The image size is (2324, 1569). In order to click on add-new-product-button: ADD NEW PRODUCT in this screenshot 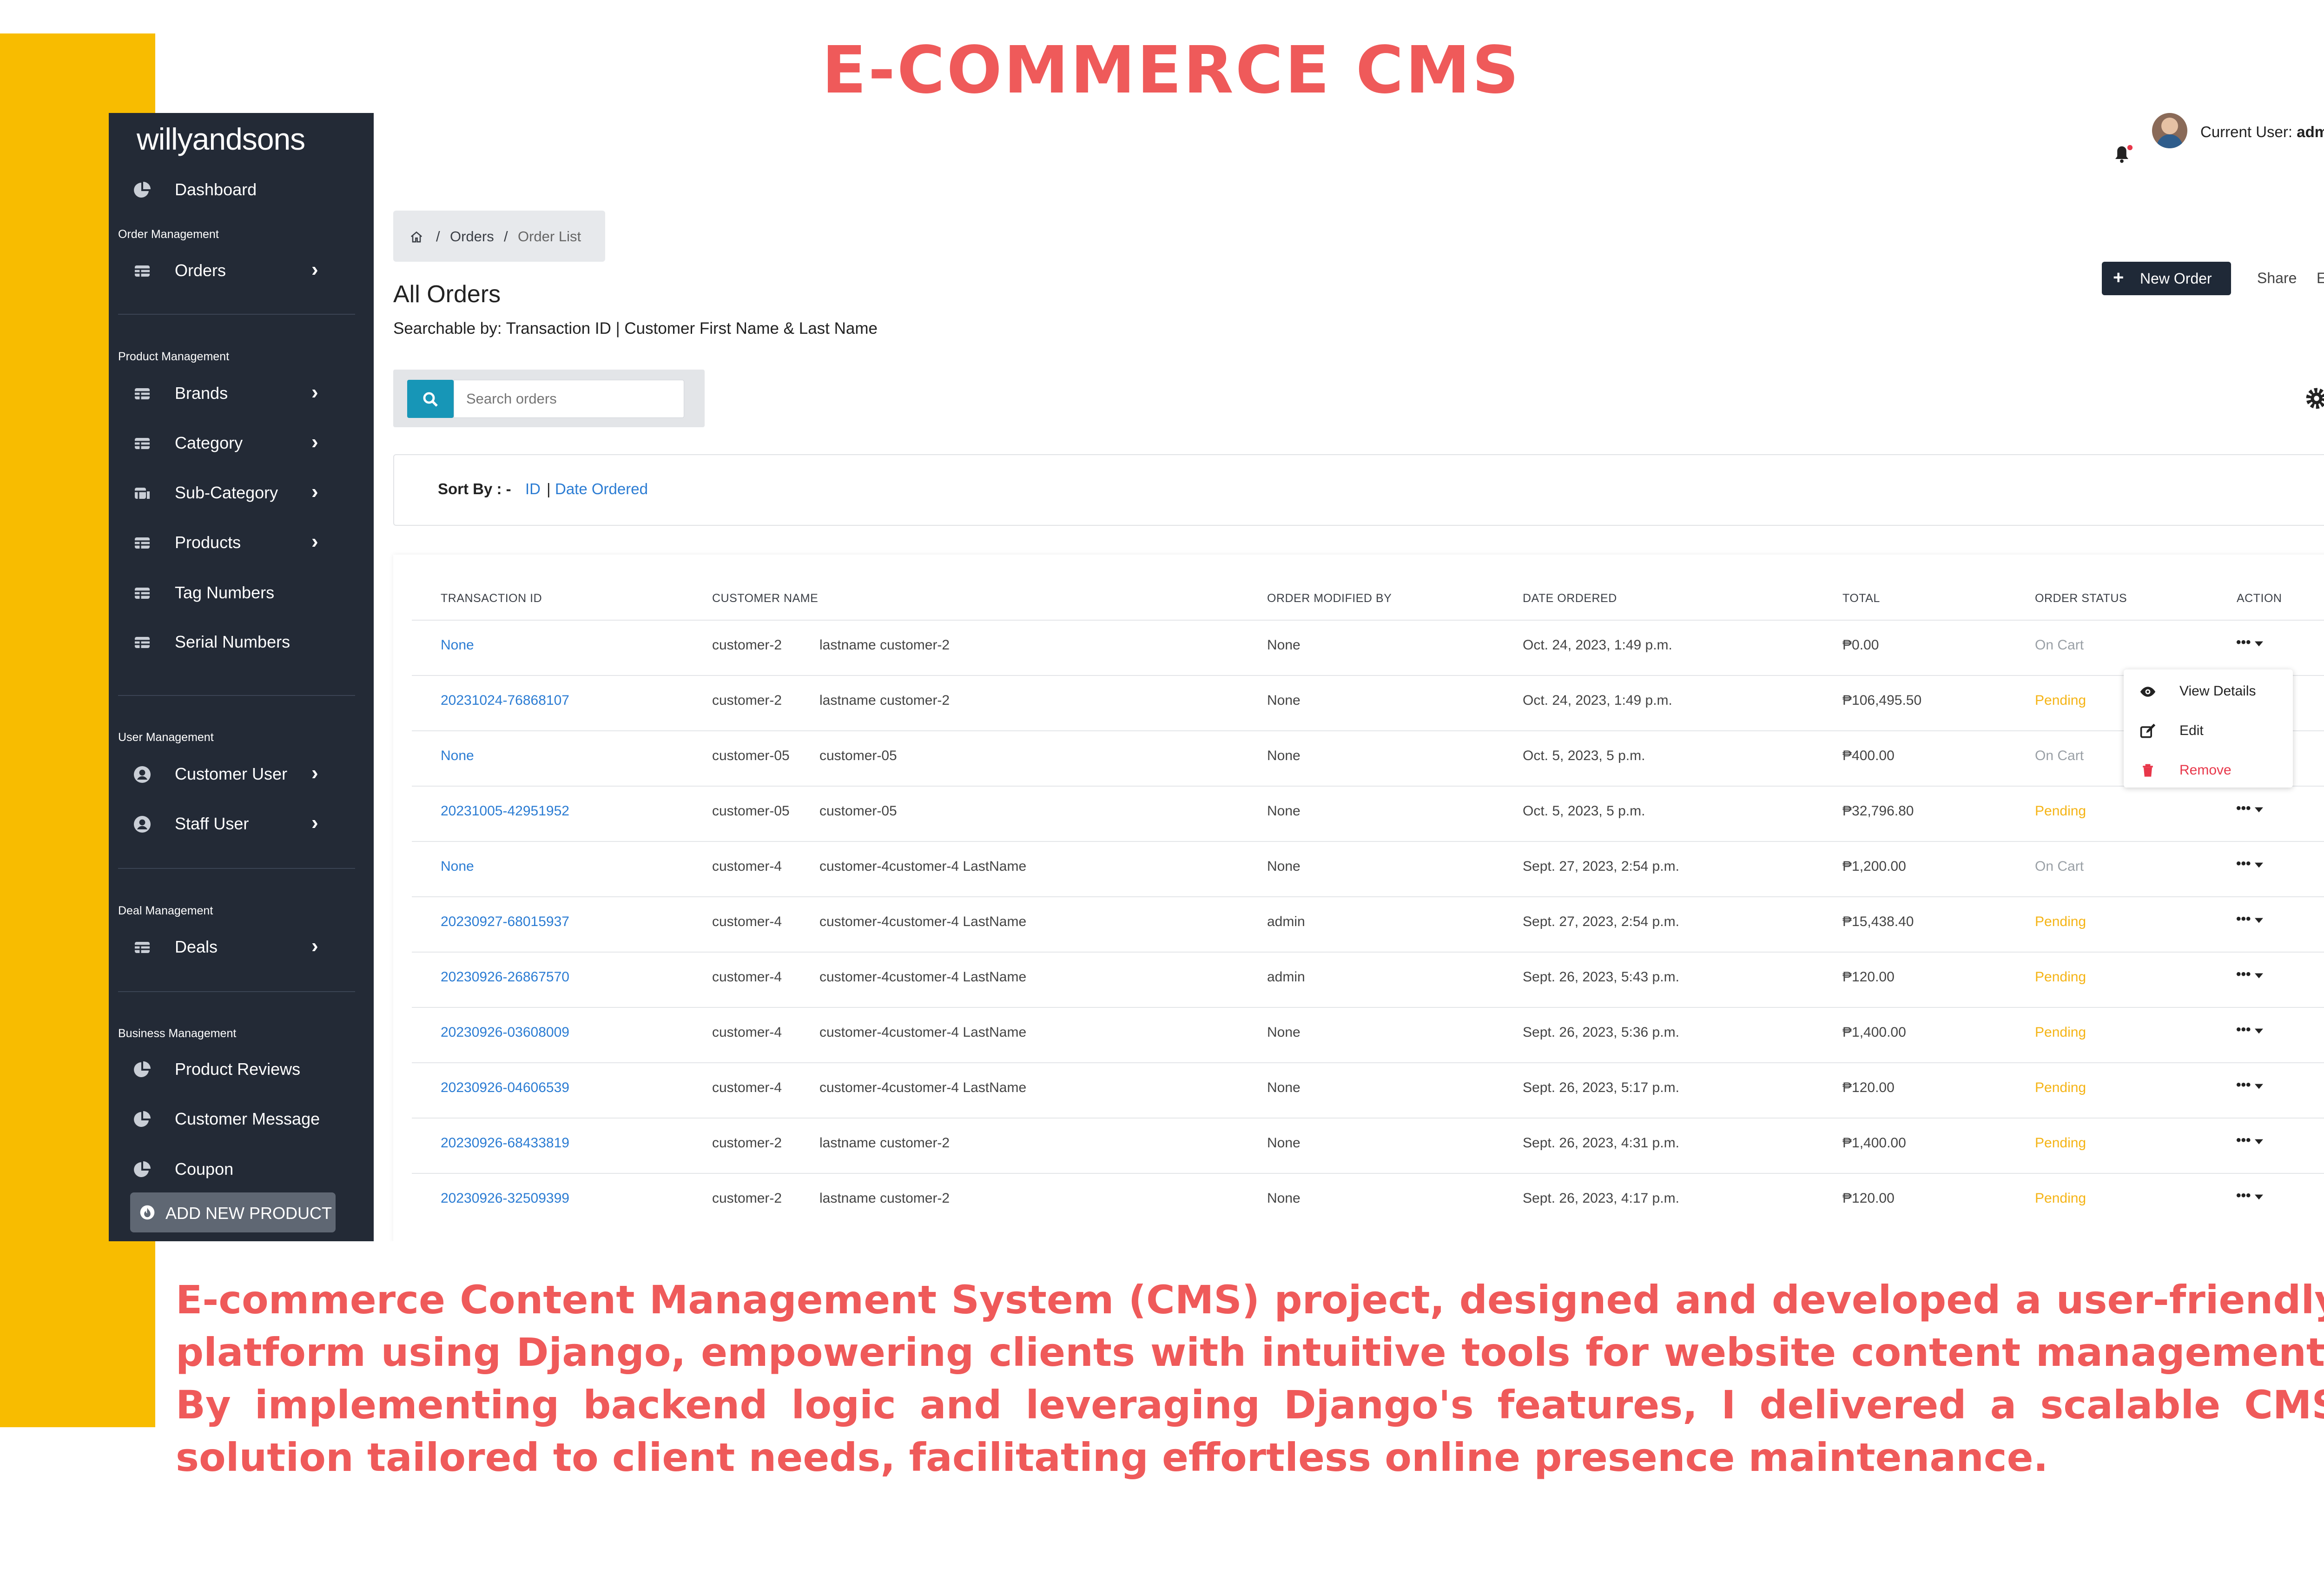, I will do `click(233, 1212)`.